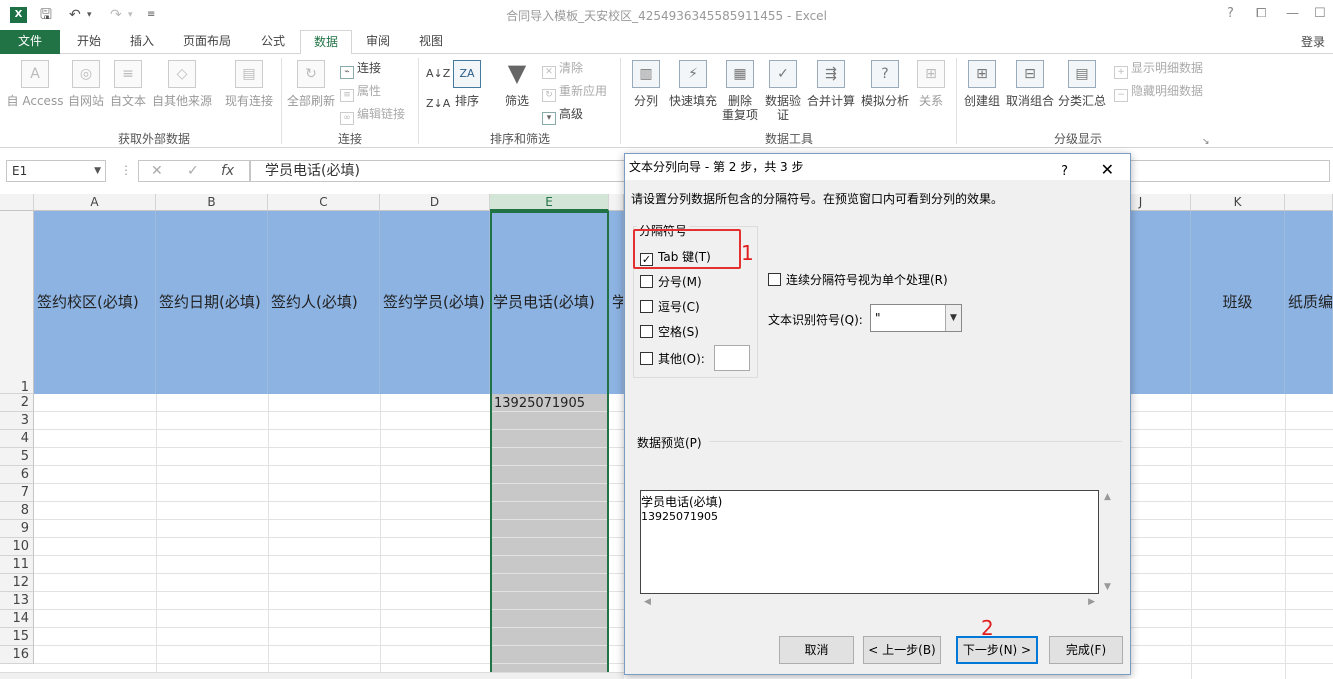 The image size is (1333, 679). Describe the element at coordinates (17, 529) in the screenshot. I see `row-header-9: 9` at that location.